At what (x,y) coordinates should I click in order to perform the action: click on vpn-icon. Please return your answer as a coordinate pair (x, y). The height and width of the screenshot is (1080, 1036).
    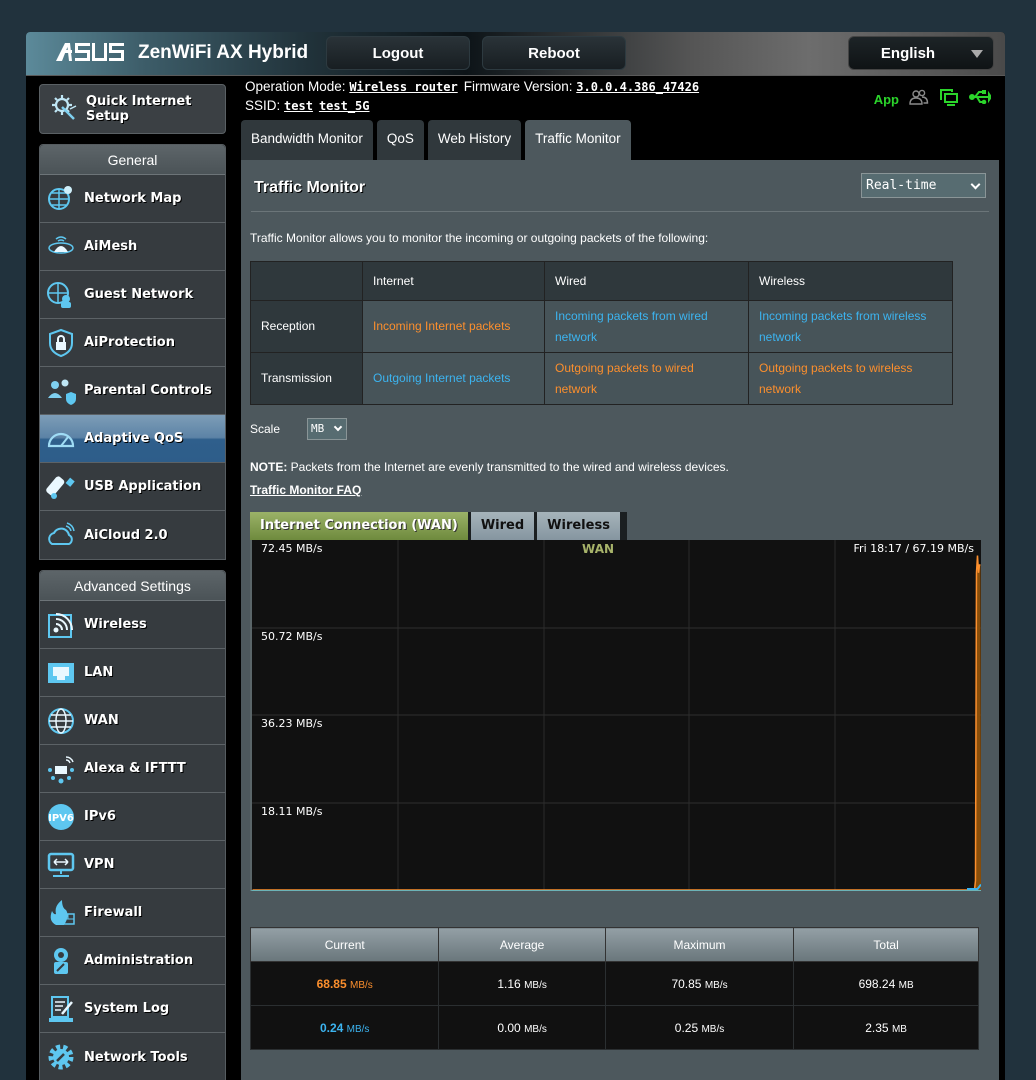
    Looking at the image, I should click on (61, 865).